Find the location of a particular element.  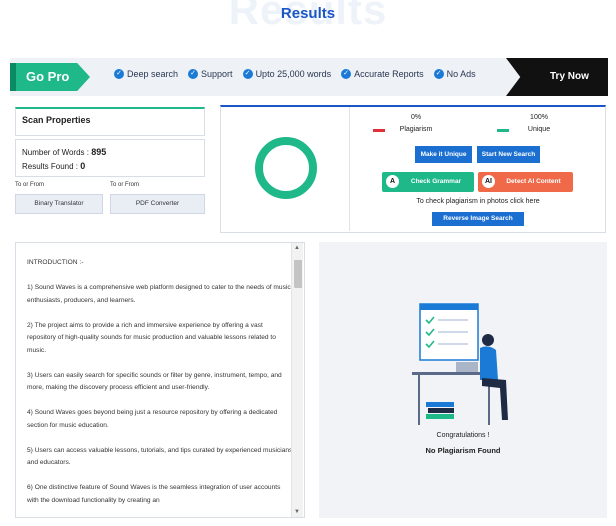

image-search-hint: To check plagiarism in photos click here is located at coordinates (478, 201).